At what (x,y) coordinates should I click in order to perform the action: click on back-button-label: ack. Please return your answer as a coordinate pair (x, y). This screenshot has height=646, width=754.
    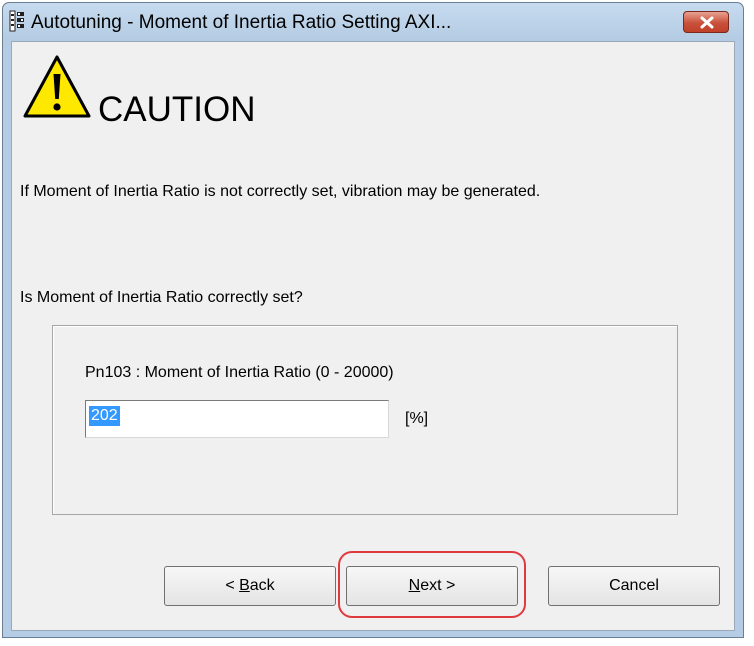
    Looking at the image, I should click on (262, 585).